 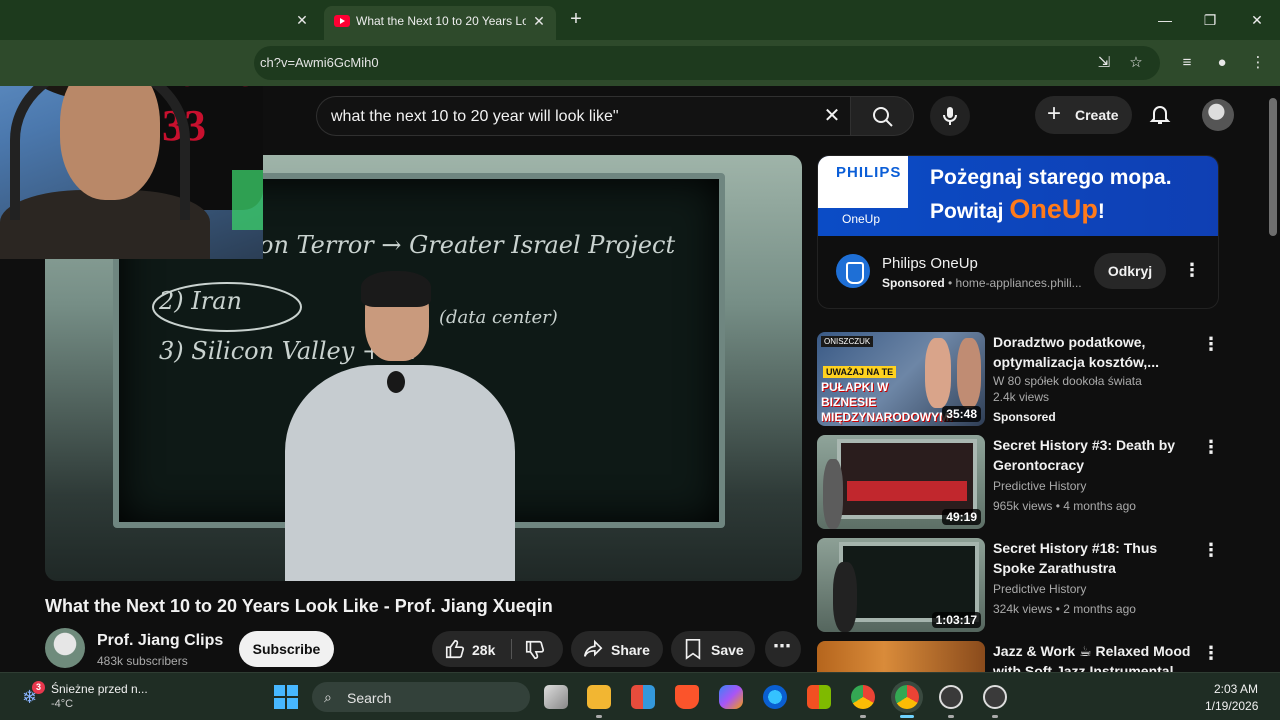 I want to click on dislike-icon, so click(x=535, y=650).